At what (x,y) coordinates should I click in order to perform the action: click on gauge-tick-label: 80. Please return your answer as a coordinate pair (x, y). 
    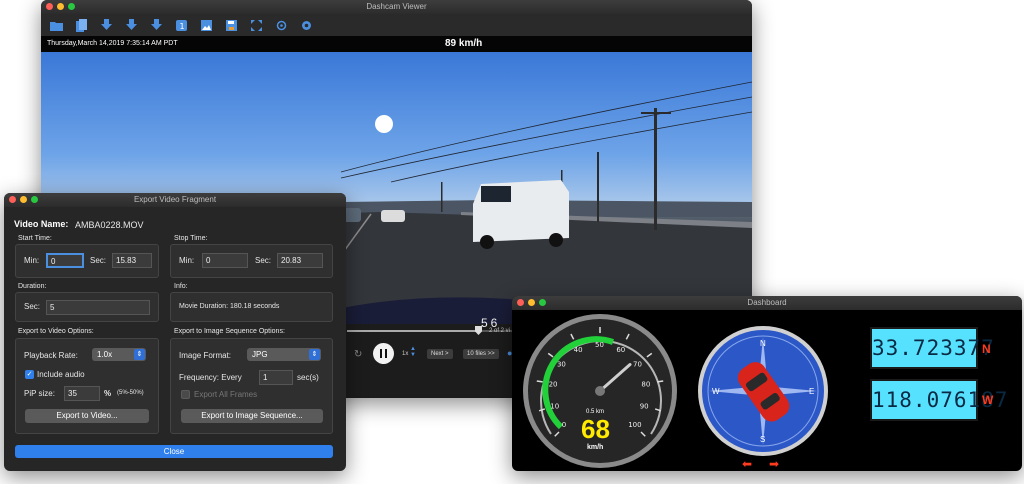
    Looking at the image, I should click on (645, 385).